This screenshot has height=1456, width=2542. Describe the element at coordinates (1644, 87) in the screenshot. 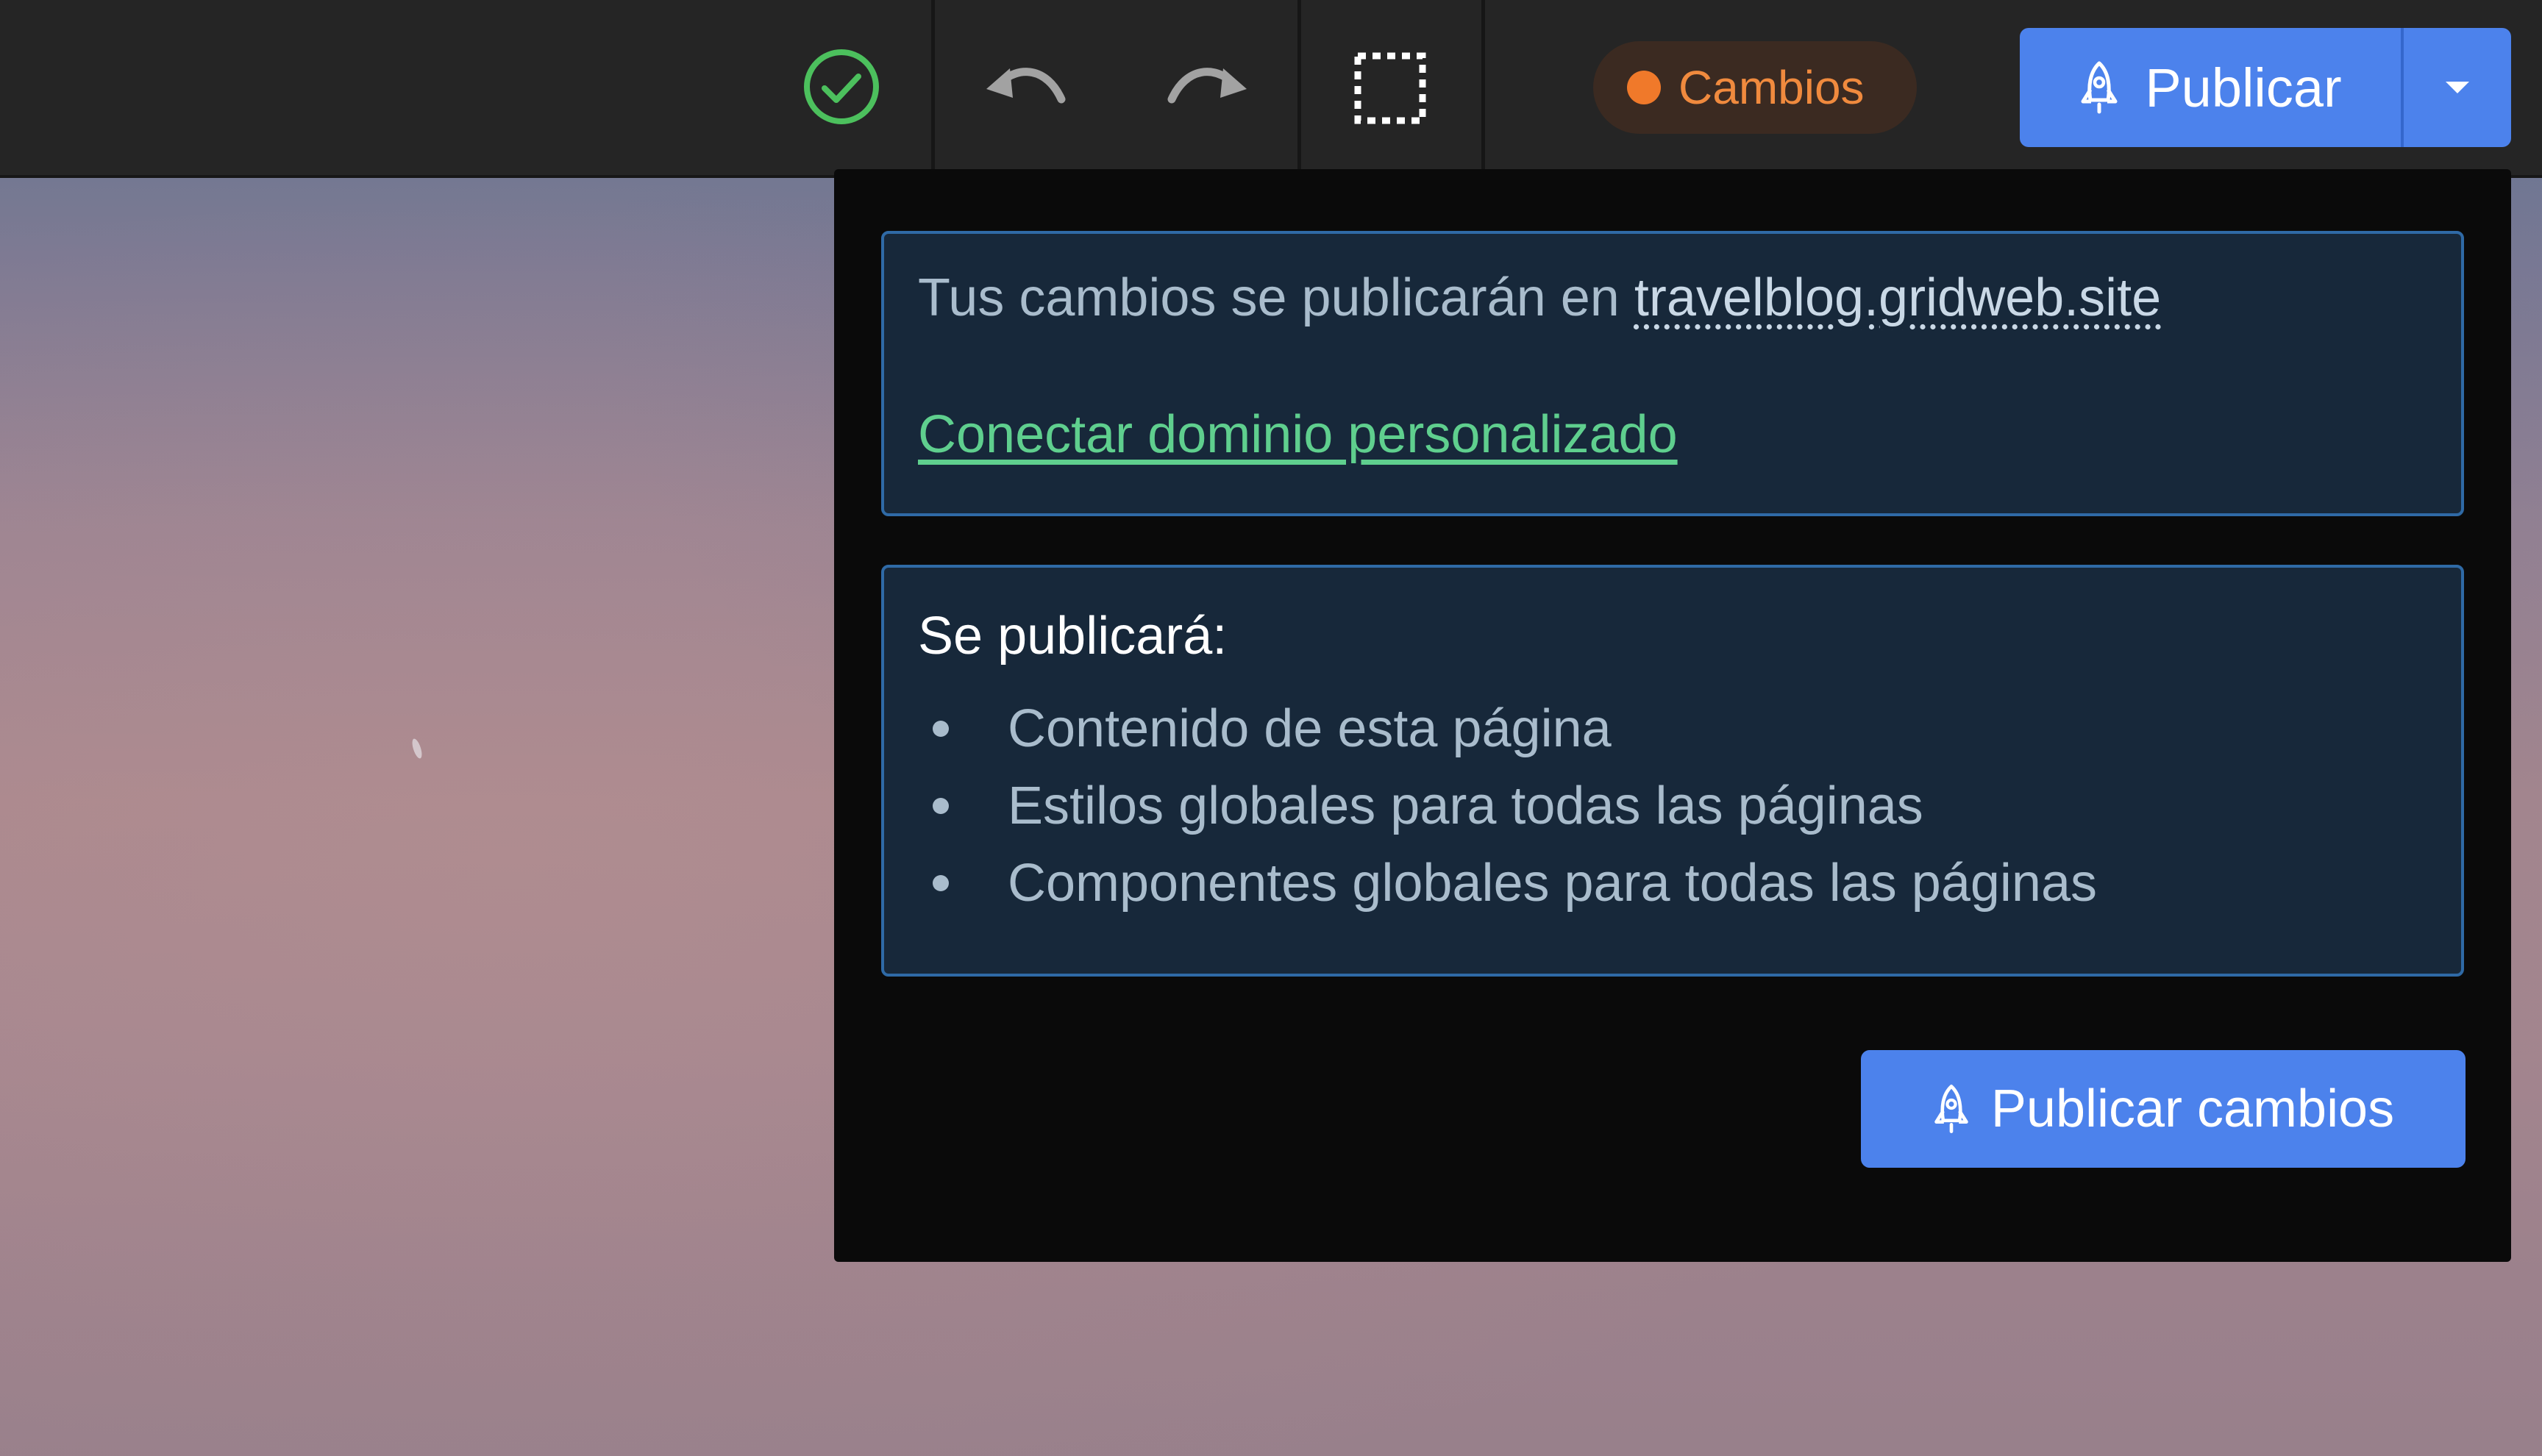

I see `changes-dot` at that location.